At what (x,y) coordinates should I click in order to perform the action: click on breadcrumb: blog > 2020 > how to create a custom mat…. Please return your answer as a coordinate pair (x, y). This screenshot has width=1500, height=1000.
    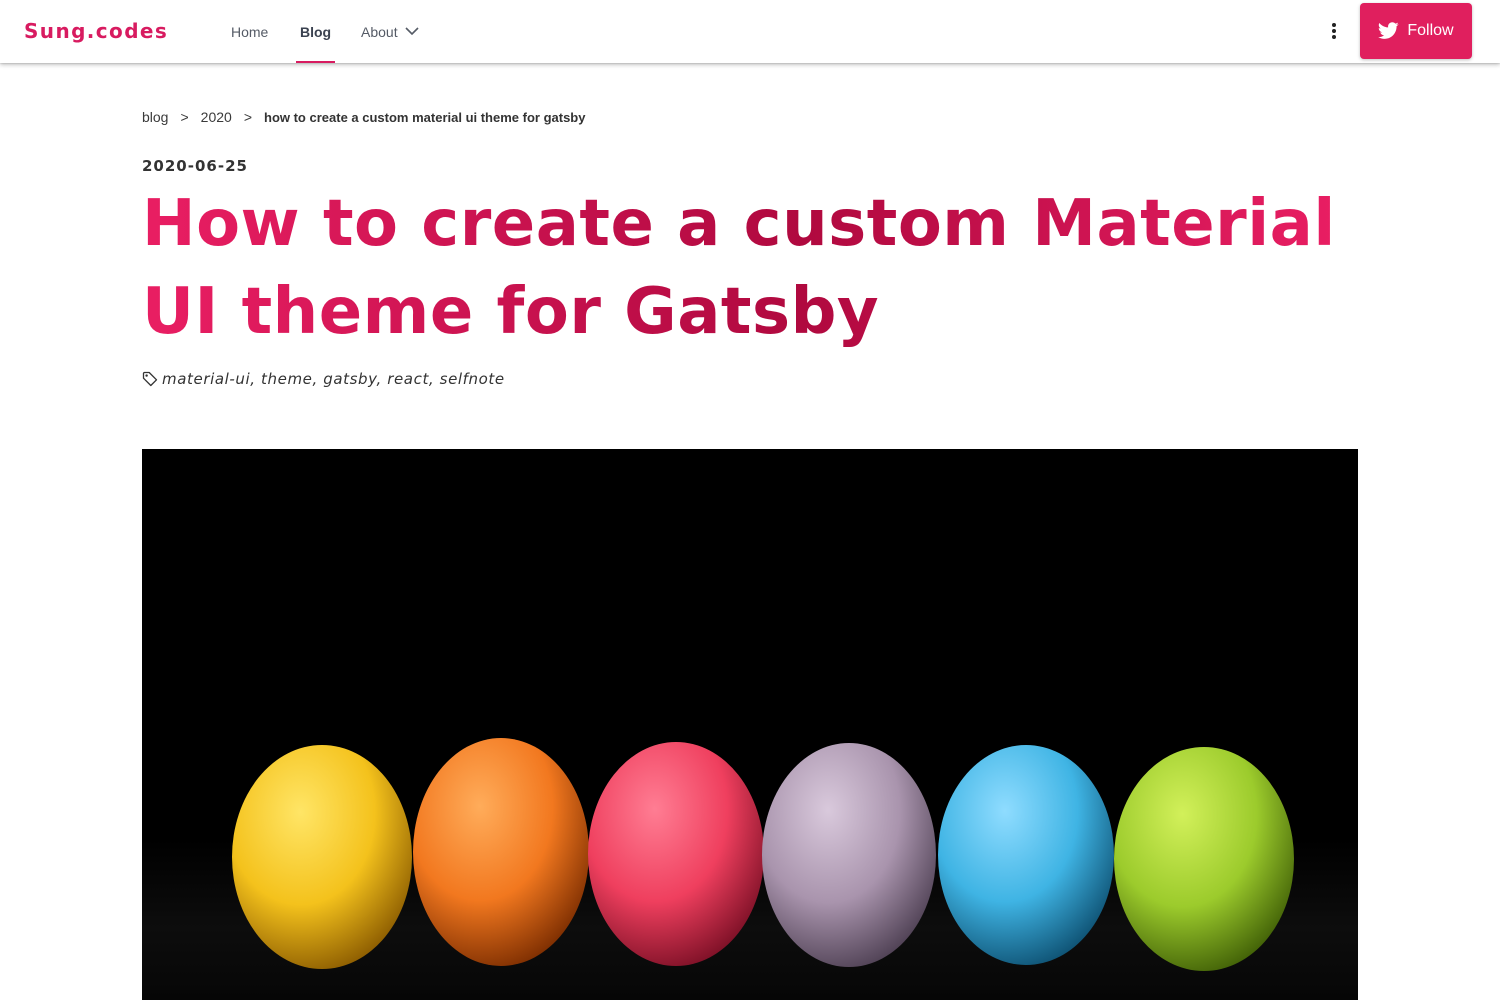
    Looking at the image, I should click on (363, 117).